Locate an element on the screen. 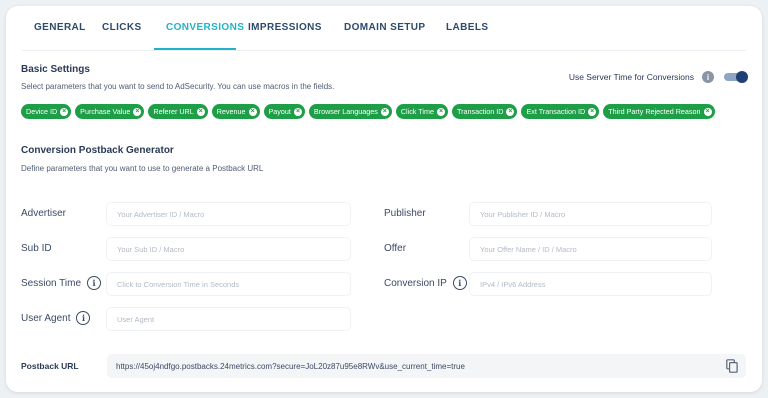  chip-purchase-value: Purchase Value × is located at coordinates (110, 111).